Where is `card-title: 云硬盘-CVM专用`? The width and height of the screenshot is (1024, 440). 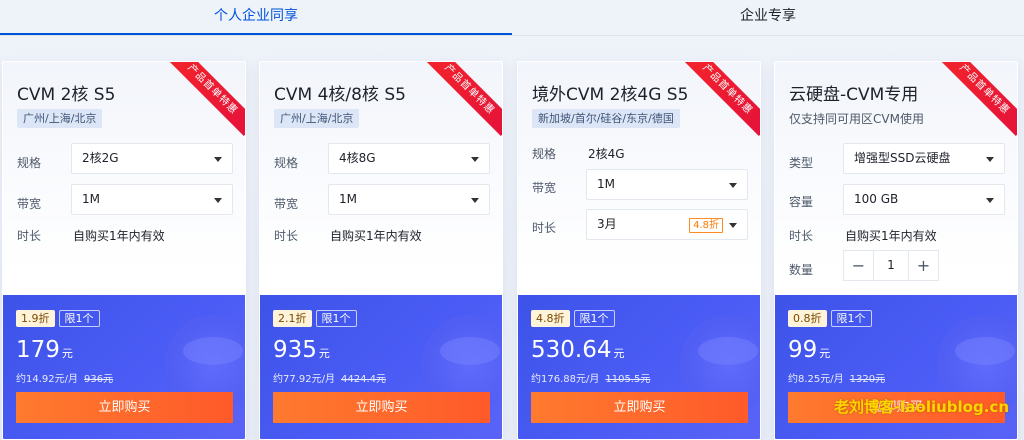 card-title: 云硬盘-CVM专用 is located at coordinates (854, 95).